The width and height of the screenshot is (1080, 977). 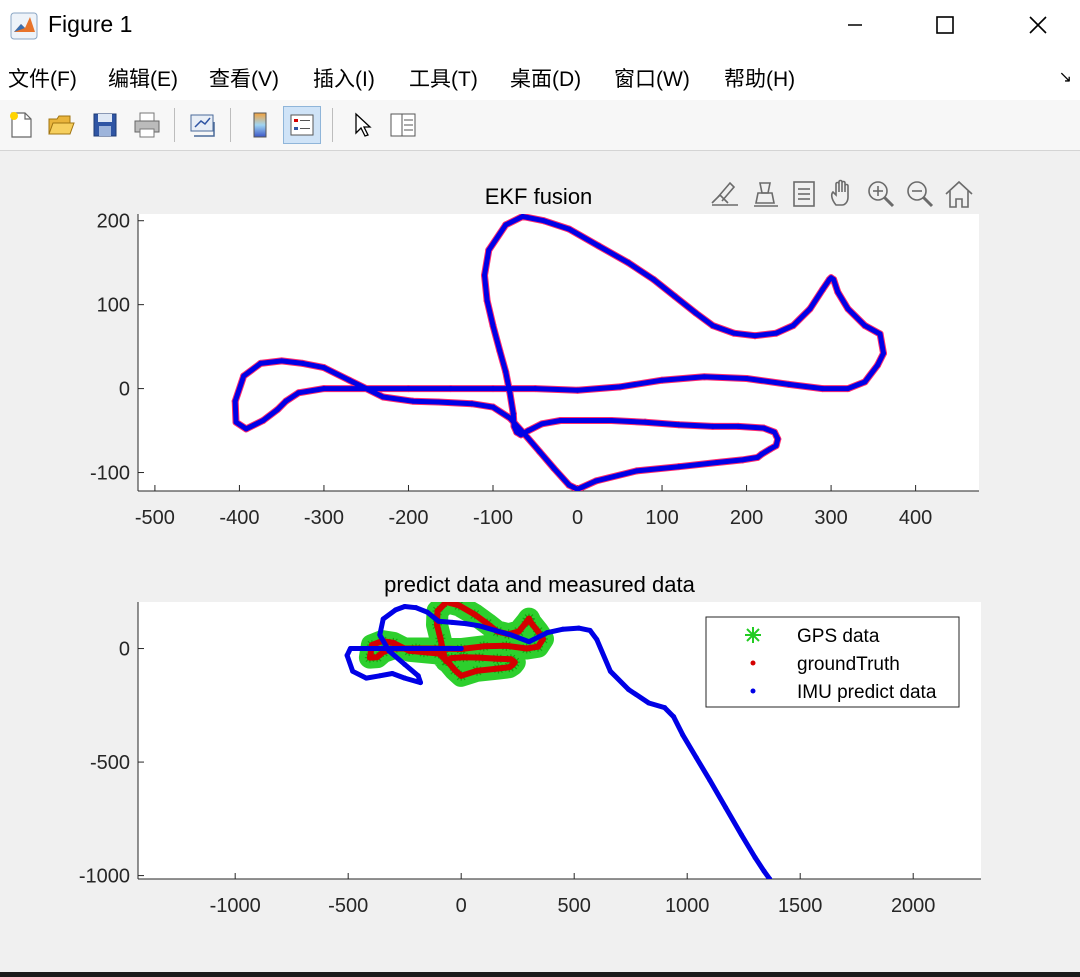 I want to click on save-button, so click(x=105, y=125).